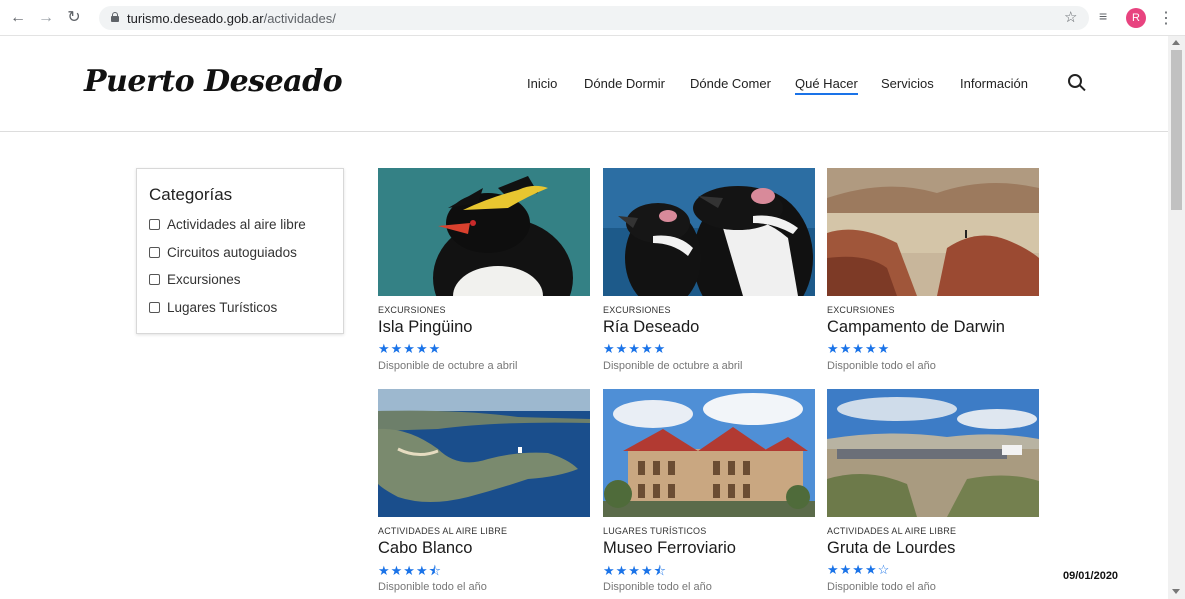 The image size is (1185, 599). What do you see at coordinates (1103, 16) in the screenshot?
I see `media-icon: ≡` at bounding box center [1103, 16].